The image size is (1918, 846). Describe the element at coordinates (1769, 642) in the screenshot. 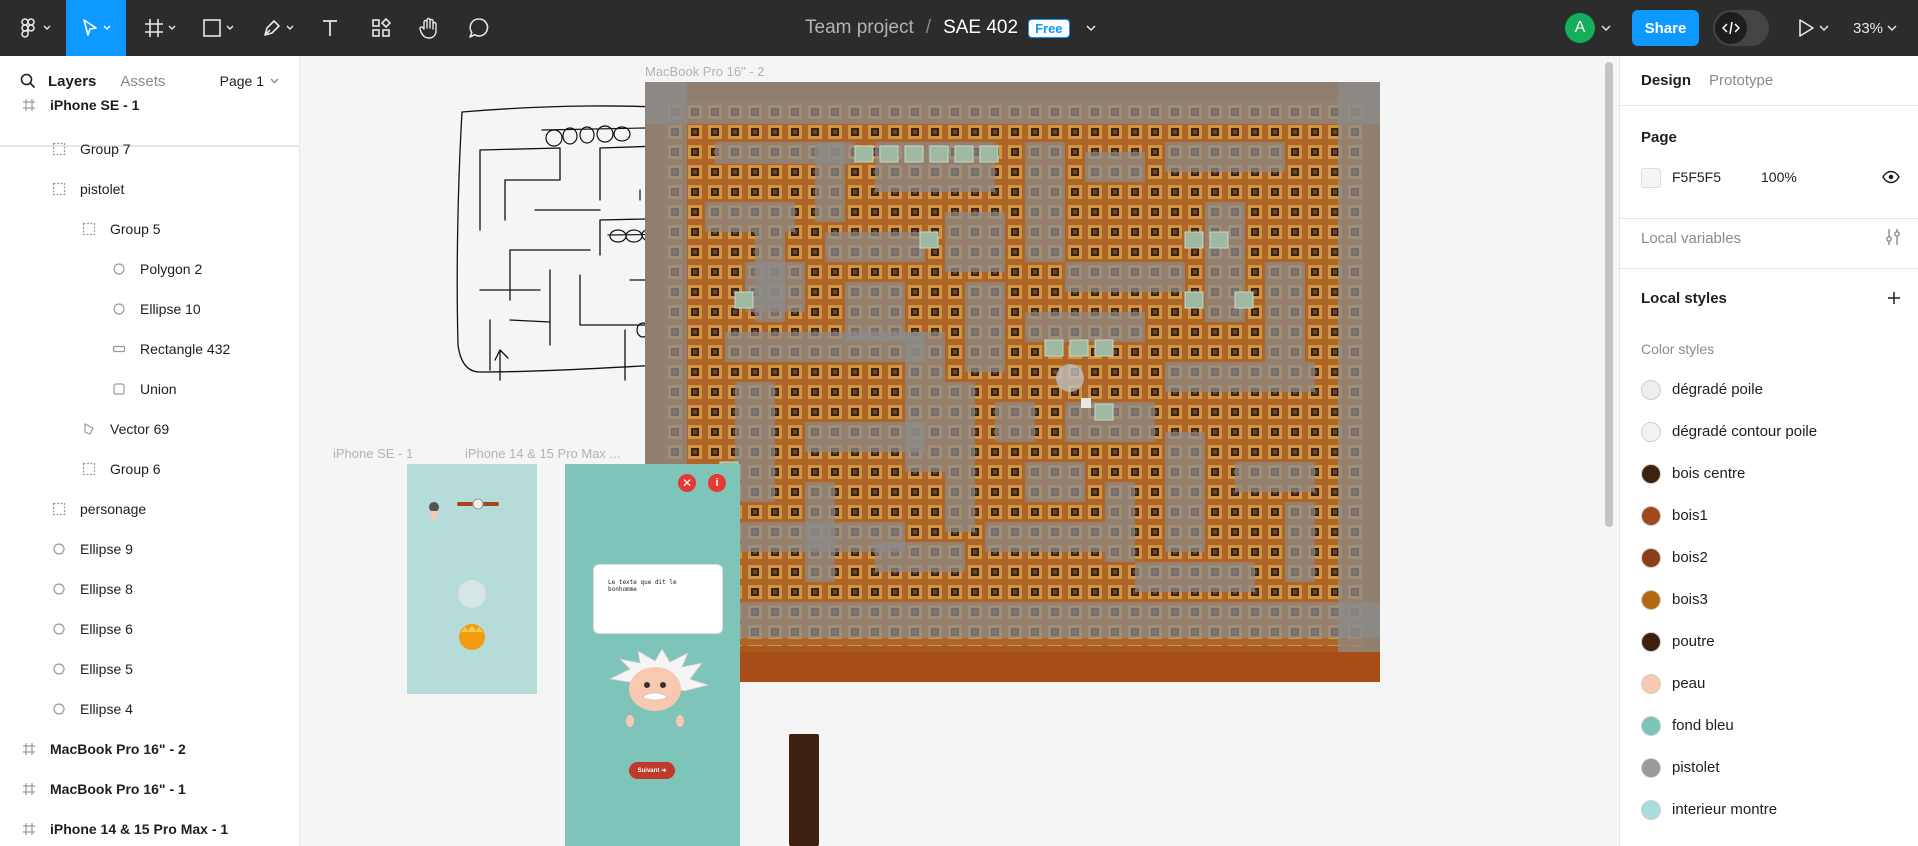

I see `color-style-row: poutre` at that location.